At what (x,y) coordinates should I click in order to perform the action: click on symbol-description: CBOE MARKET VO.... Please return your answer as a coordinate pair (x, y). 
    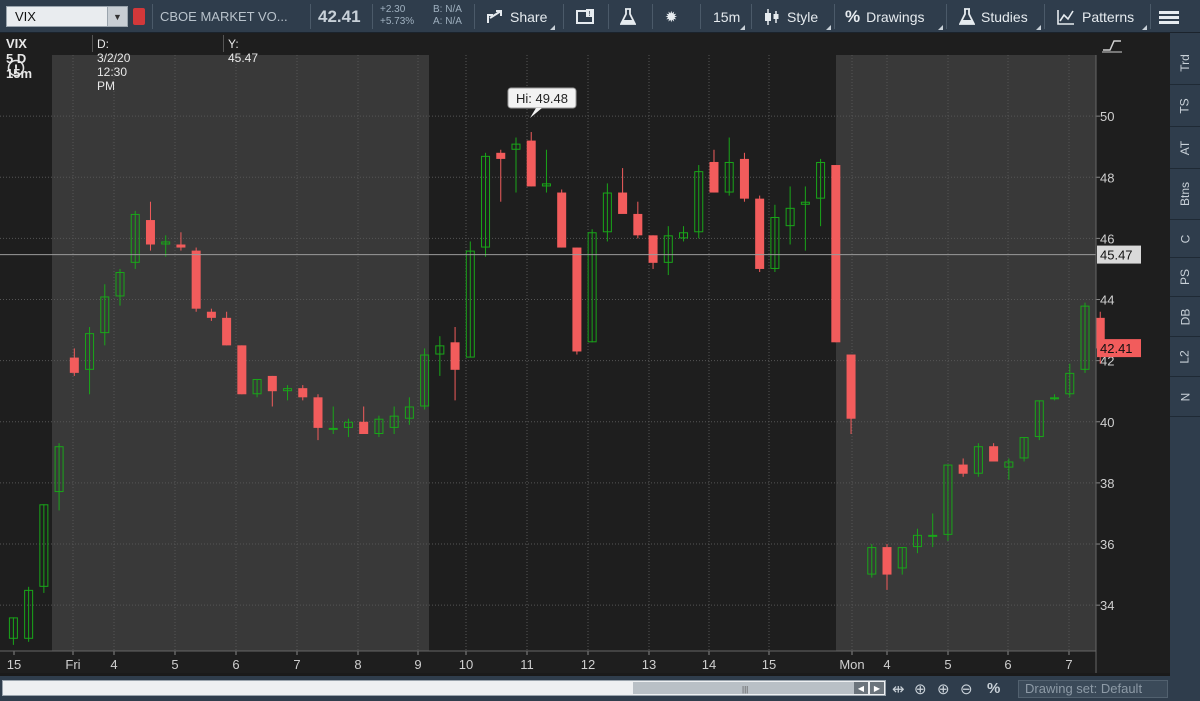
    Looking at the image, I should click on (224, 16).